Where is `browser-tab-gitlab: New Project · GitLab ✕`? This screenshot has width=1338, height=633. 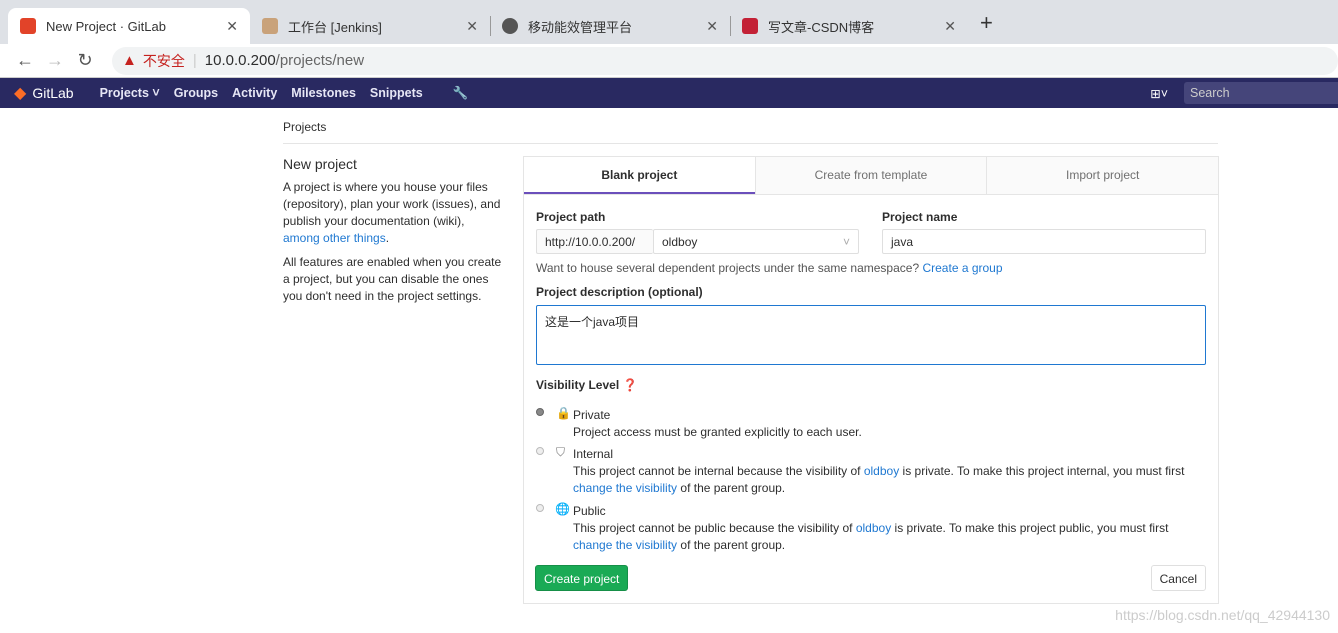 browser-tab-gitlab: New Project · GitLab ✕ is located at coordinates (129, 26).